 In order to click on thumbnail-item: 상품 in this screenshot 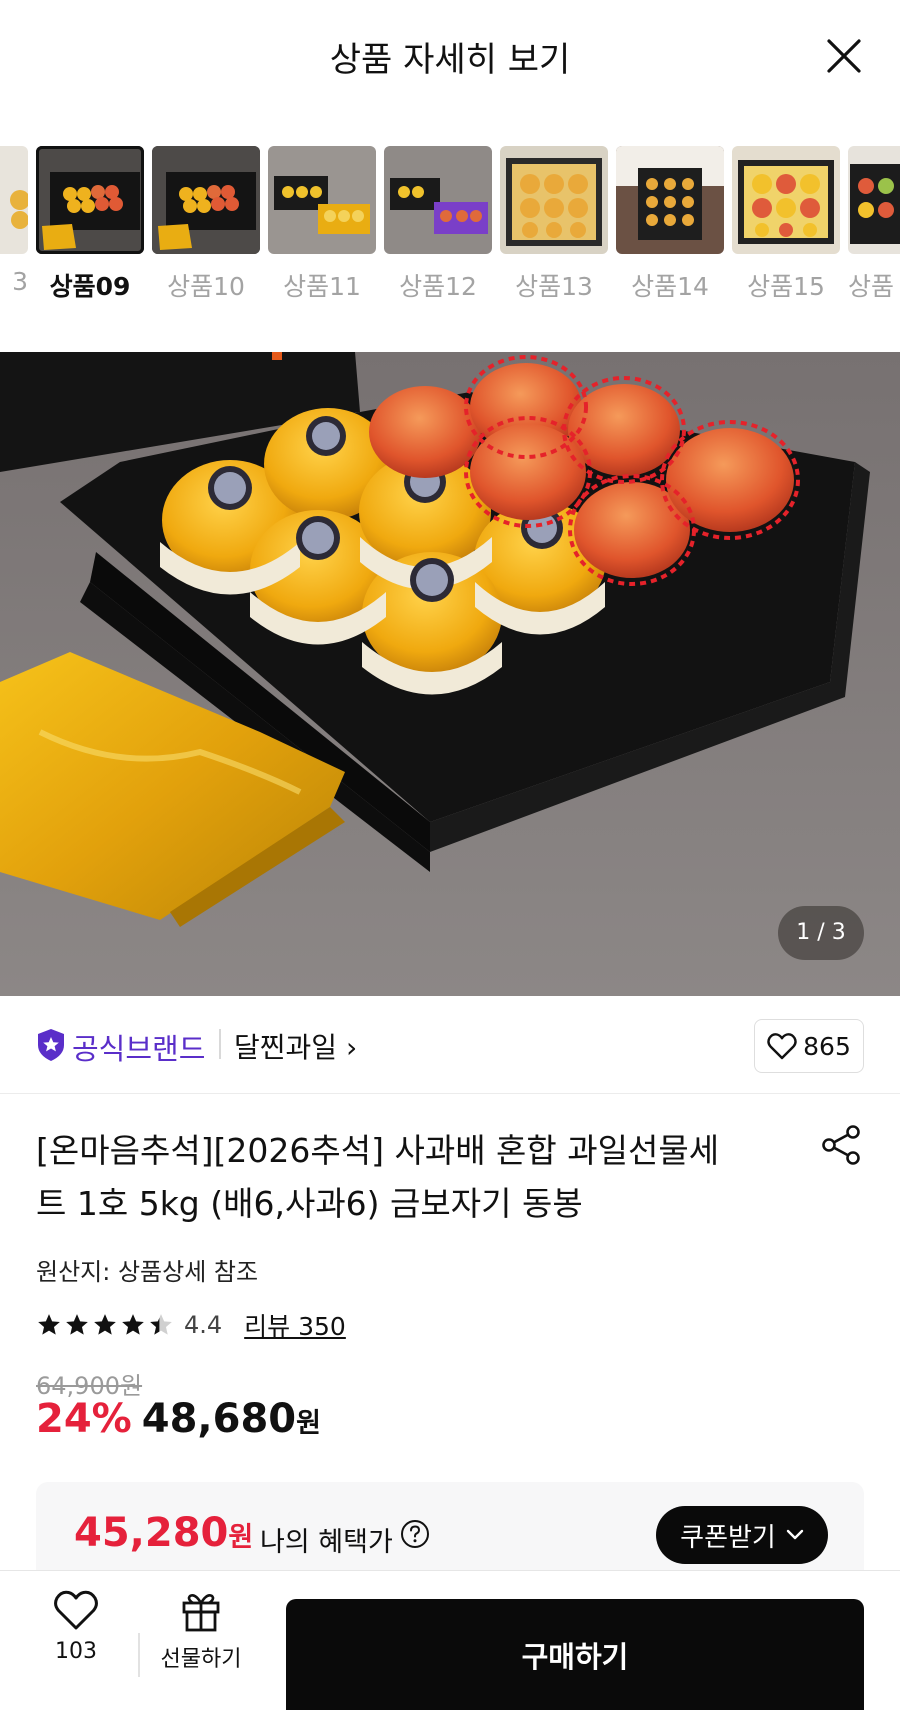, I will do `click(874, 224)`.